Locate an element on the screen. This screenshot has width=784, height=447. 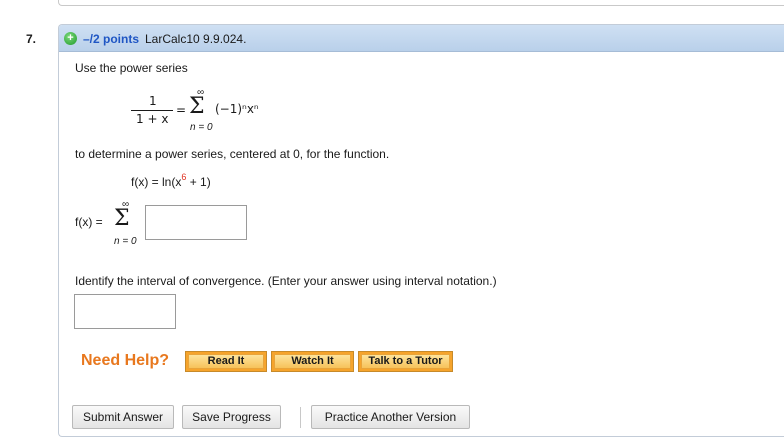
series-numerator: 1 is located at coordinates (153, 101).